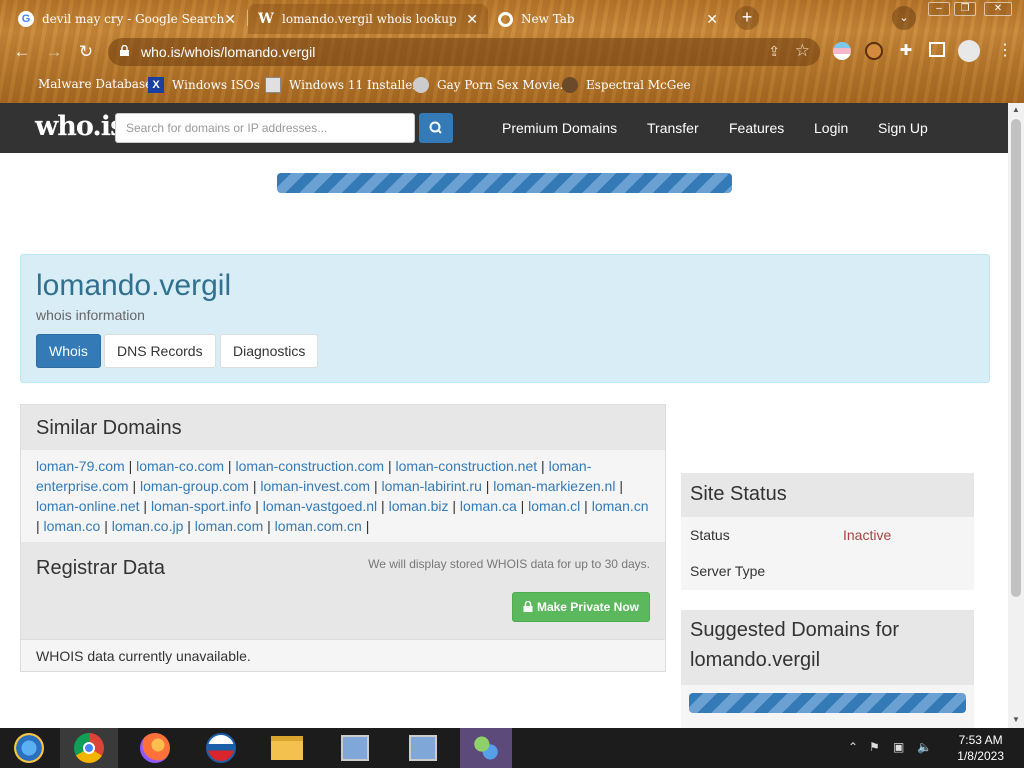 The height and width of the screenshot is (768, 1024). I want to click on forward-button: →, so click(54, 52).